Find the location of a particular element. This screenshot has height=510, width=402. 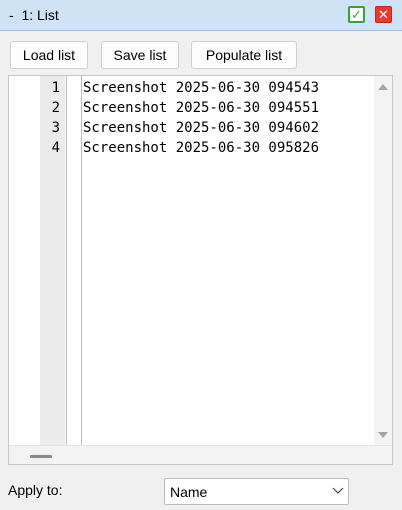

line-number: 2 is located at coordinates (55, 108).